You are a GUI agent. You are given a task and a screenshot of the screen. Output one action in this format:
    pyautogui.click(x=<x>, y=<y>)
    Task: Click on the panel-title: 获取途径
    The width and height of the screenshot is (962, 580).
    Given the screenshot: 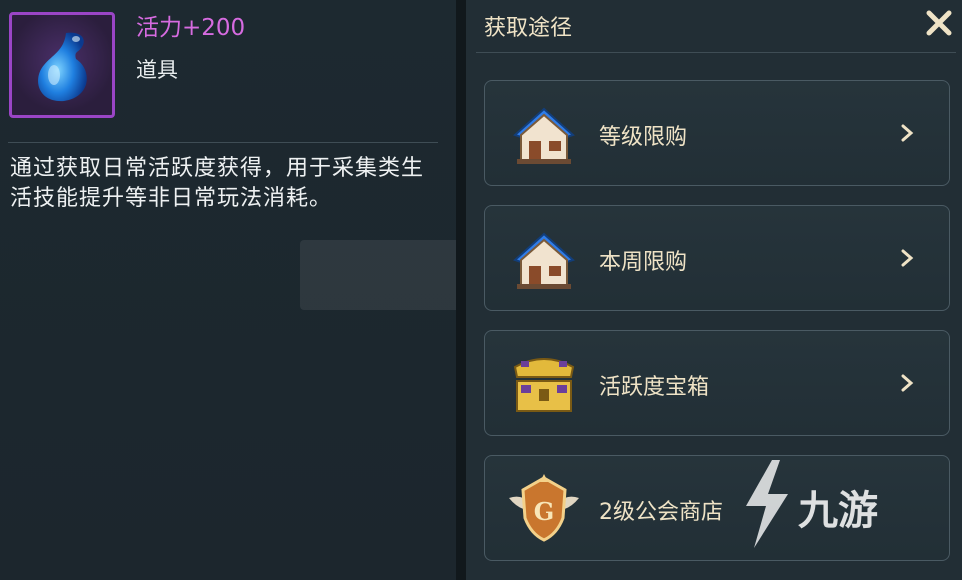 What is the action you would take?
    pyautogui.click(x=528, y=28)
    